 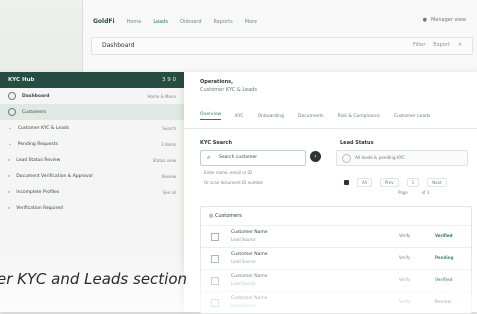 What do you see at coordinates (460, 45) in the screenshot?
I see `close-icon: ✕` at bounding box center [460, 45].